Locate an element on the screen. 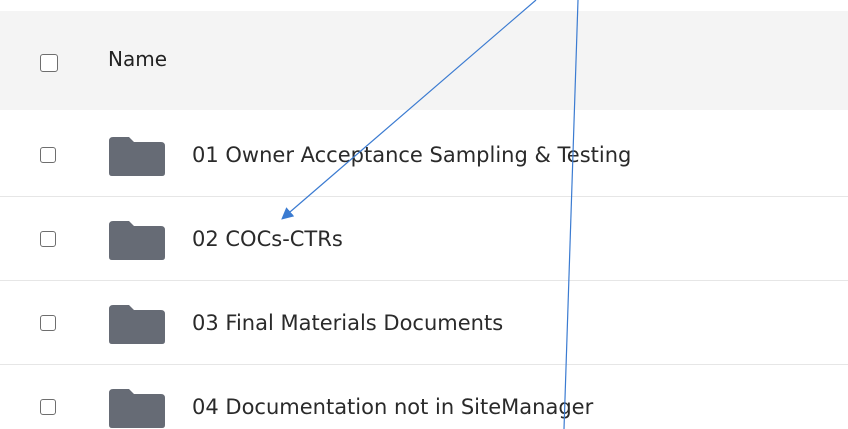 The image size is (848, 429). column-header-name: Name is located at coordinates (137, 59).